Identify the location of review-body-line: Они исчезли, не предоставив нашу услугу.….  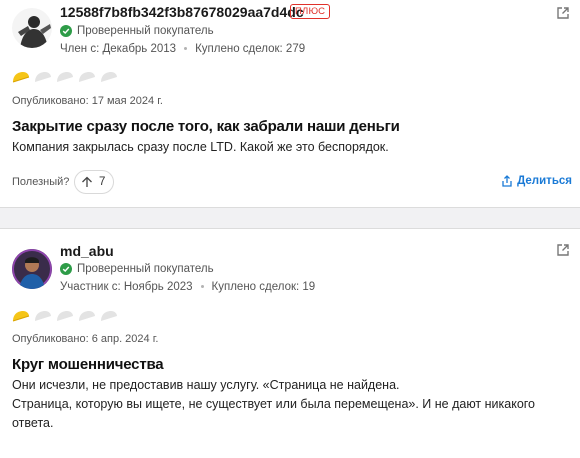
(206, 385).